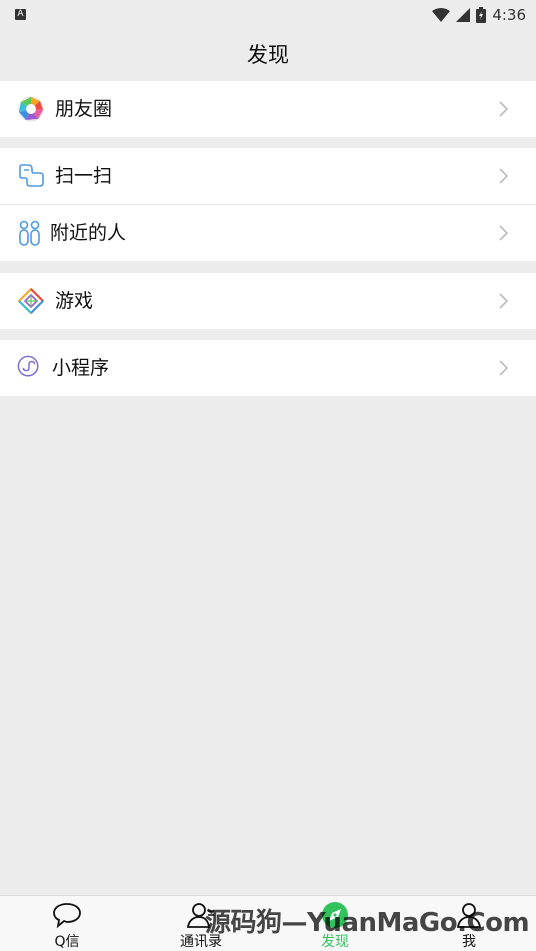  Describe the element at coordinates (28, 366) in the screenshot. I see `mini-program-icon` at that location.